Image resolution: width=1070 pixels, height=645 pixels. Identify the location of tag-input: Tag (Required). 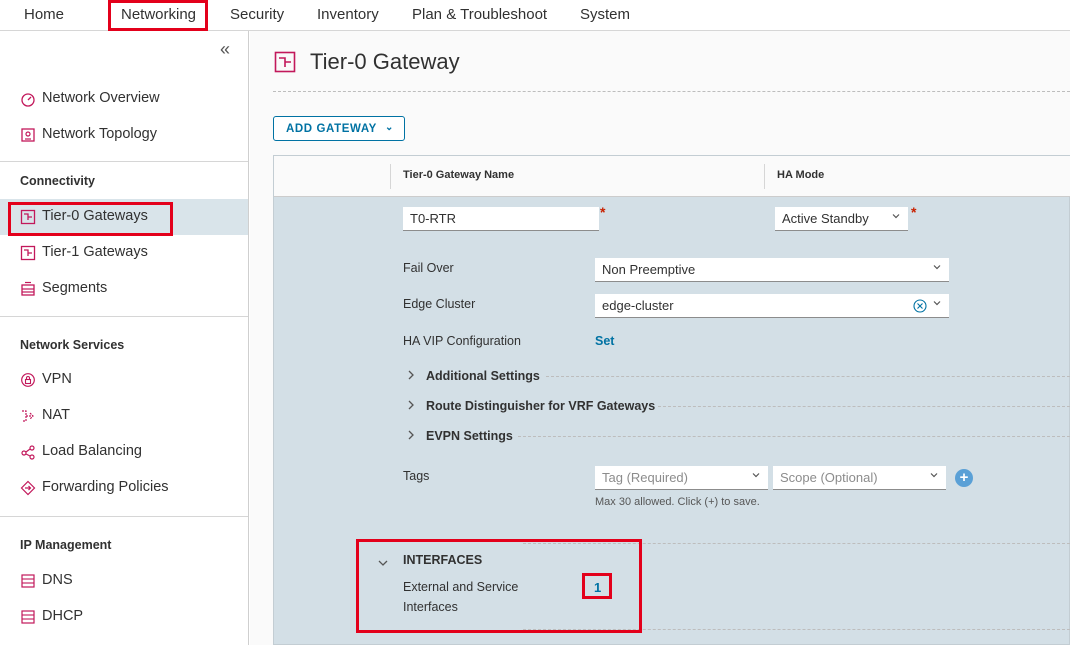
(681, 478).